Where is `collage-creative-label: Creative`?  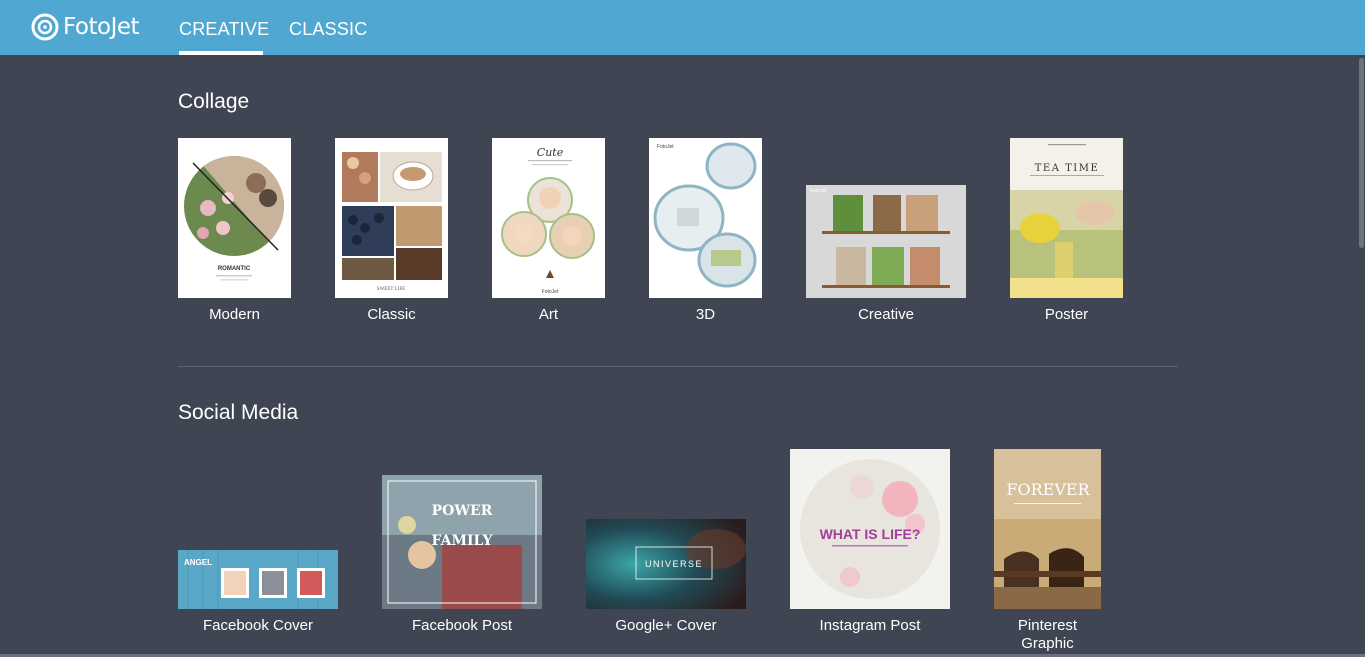 collage-creative-label: Creative is located at coordinates (886, 314).